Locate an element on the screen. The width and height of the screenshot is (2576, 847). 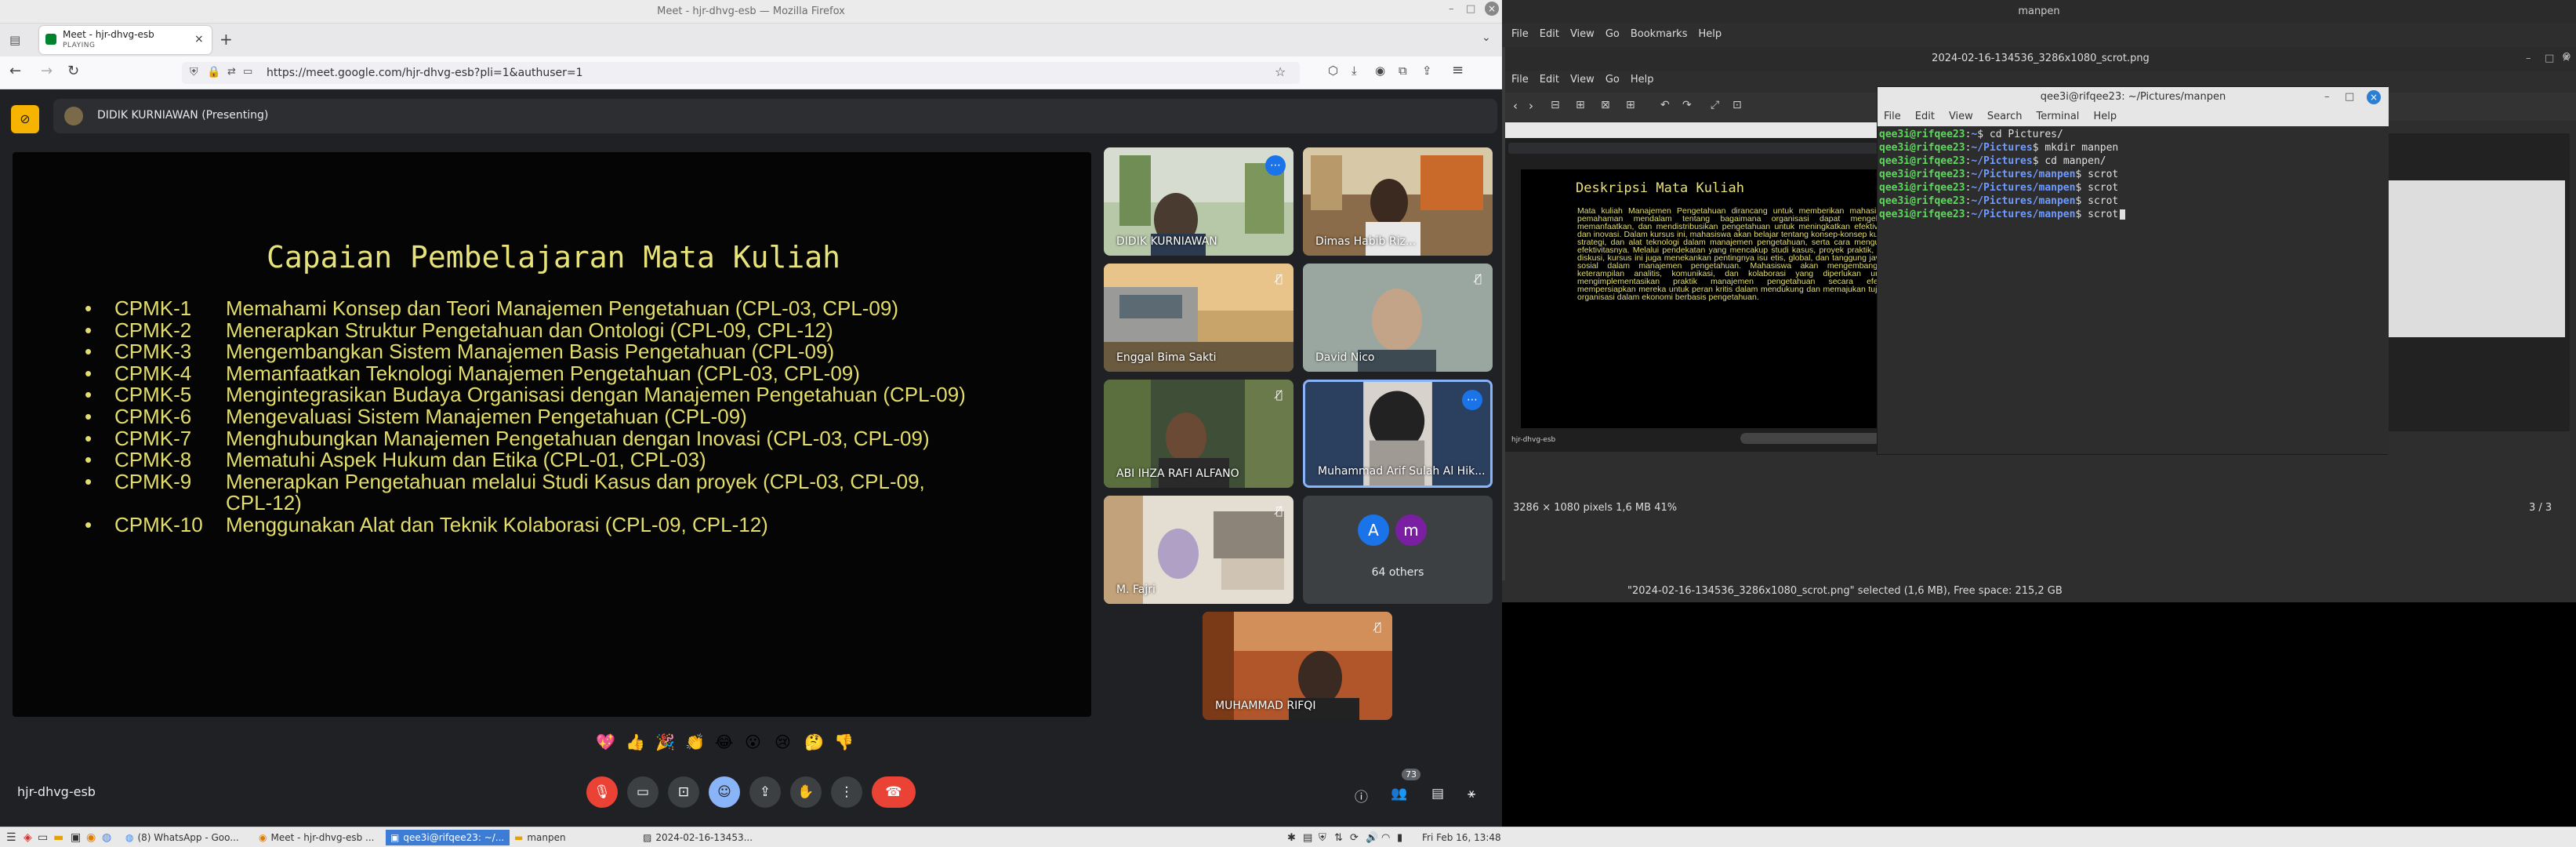
viewer-inner-menu-item: View is located at coordinates (1582, 79).